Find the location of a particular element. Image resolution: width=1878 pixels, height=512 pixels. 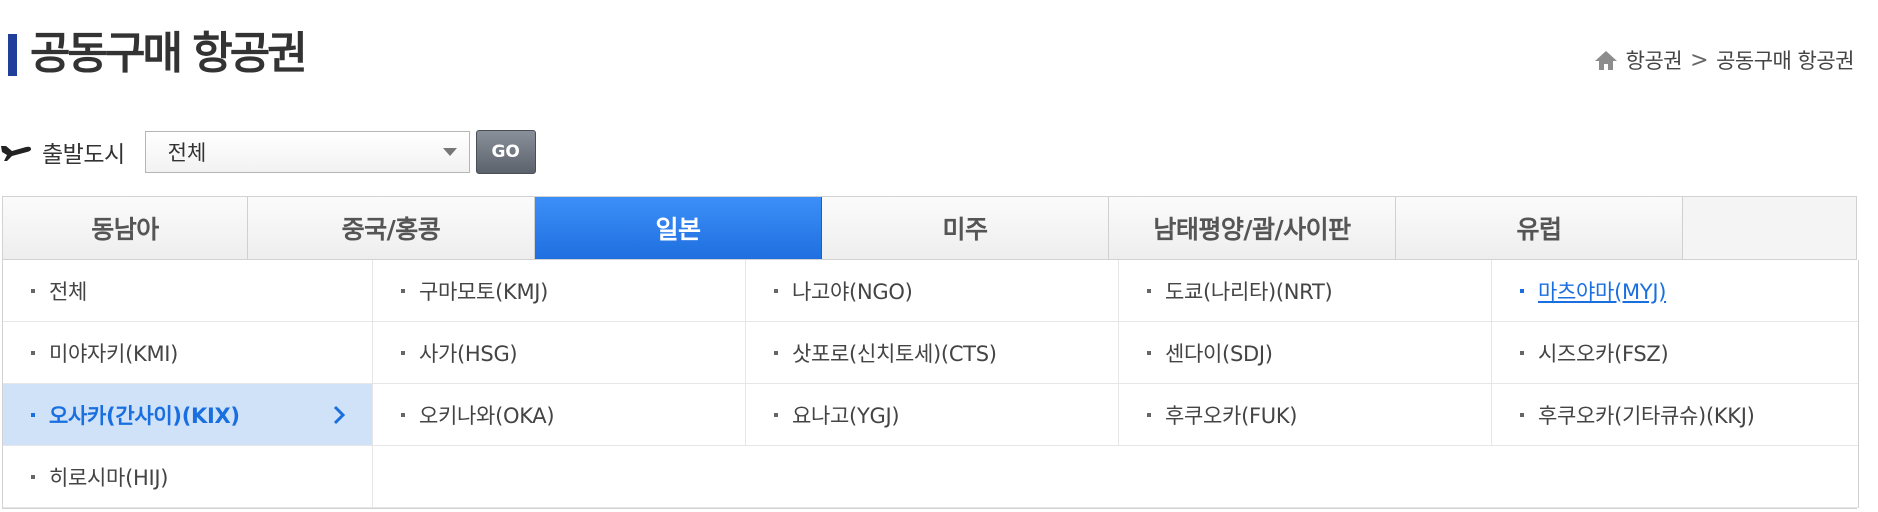

city-item: 구마모토(KMJ) is located at coordinates (559, 291).